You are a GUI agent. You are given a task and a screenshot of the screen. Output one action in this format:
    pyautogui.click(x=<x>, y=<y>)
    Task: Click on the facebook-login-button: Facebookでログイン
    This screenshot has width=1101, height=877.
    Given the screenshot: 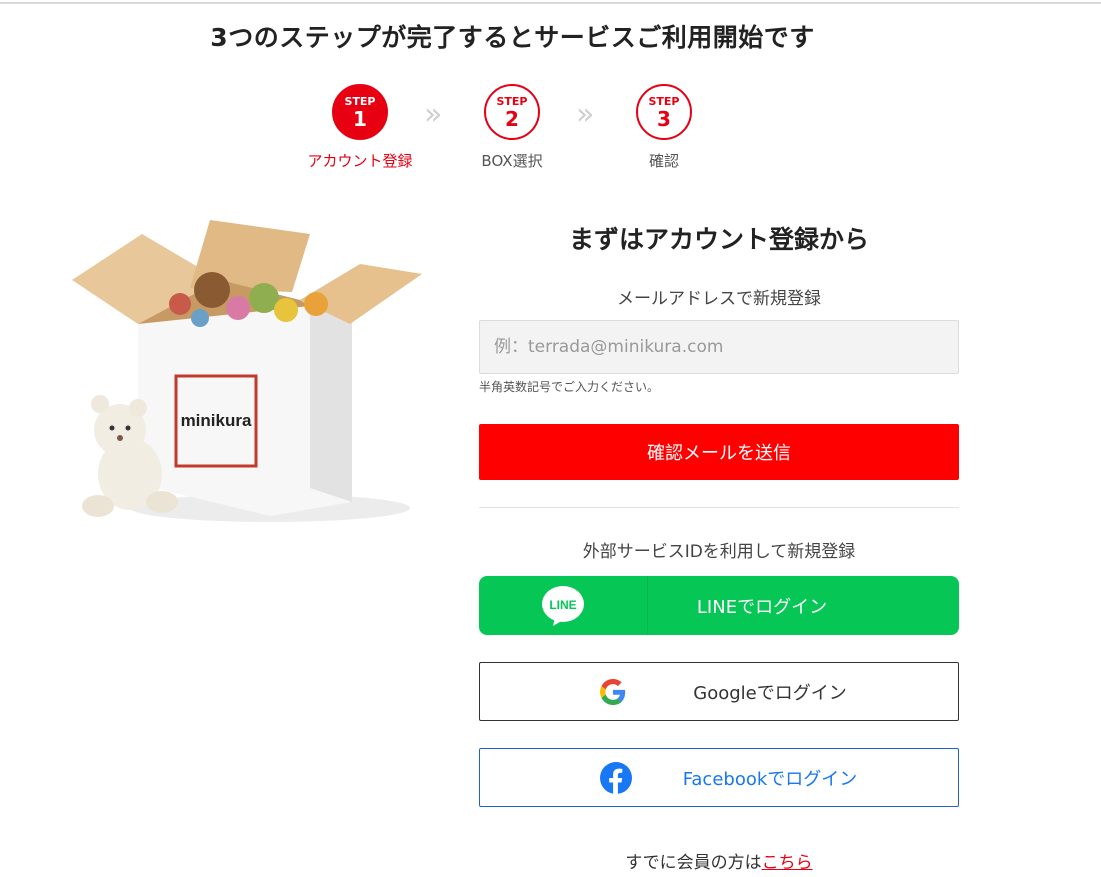 What is the action you would take?
    pyautogui.click(x=719, y=777)
    